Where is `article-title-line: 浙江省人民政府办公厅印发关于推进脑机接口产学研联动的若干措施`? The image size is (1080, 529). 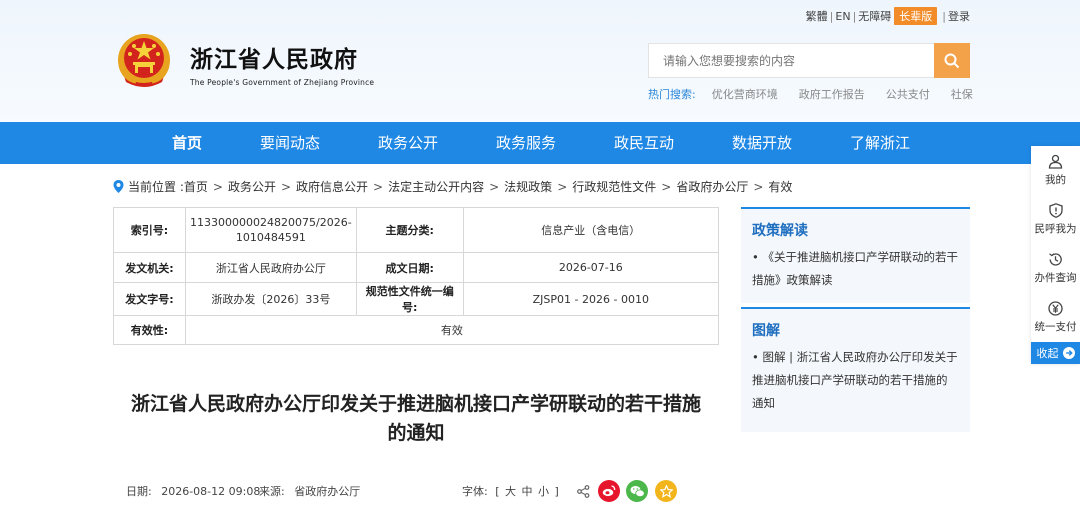 article-title-line: 浙江省人民政府办公厅印发关于推进脑机接口产学研联动的若干措施 is located at coordinates (415, 404).